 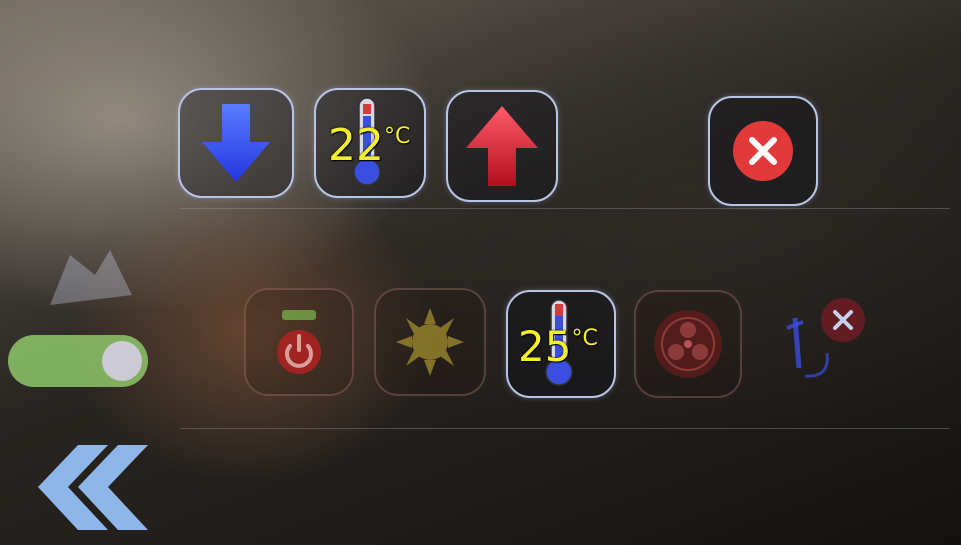 I want to click on faint-house-icon, so click(x=91, y=277).